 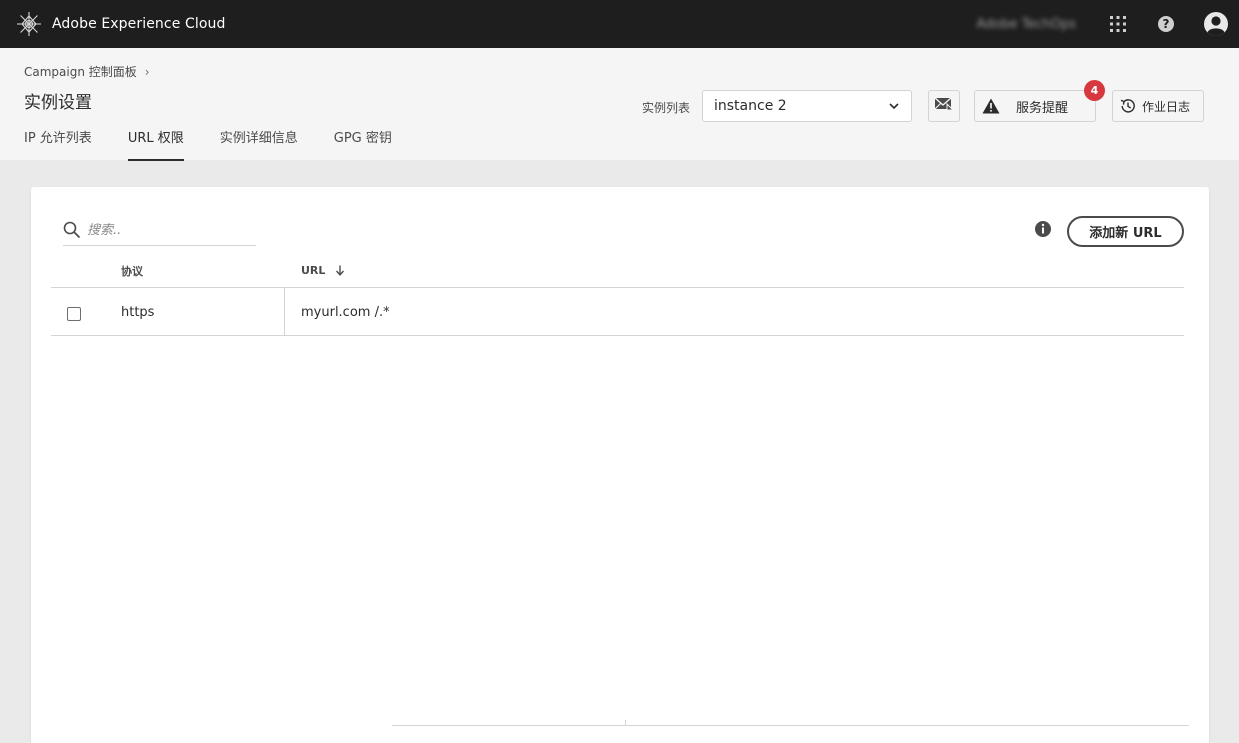 I want to click on user-avatar-icon, so click(x=1216, y=24).